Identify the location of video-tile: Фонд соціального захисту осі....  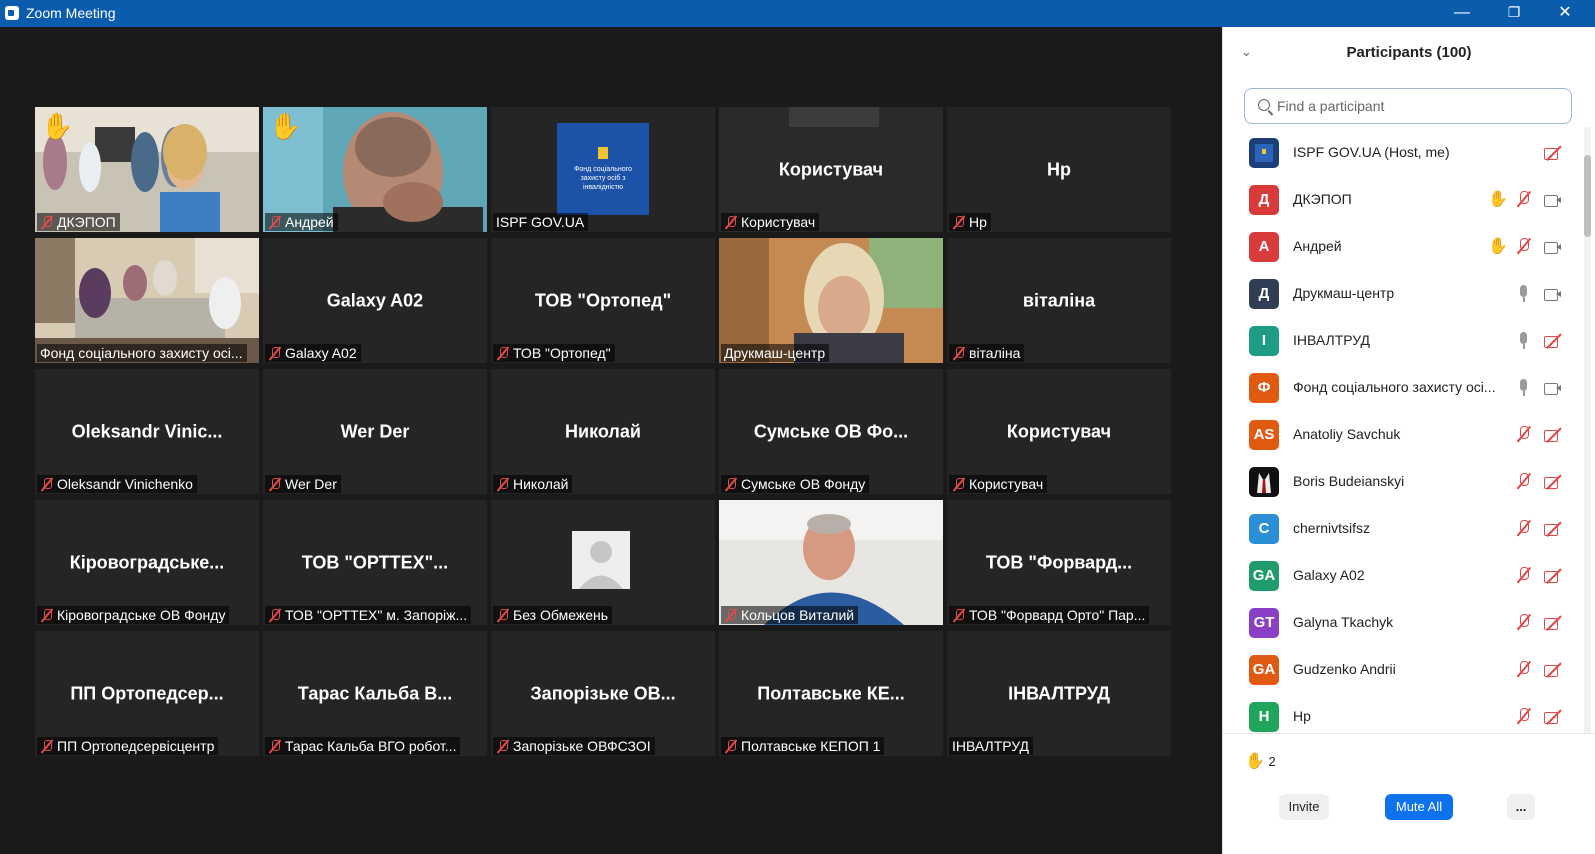
(147, 300).